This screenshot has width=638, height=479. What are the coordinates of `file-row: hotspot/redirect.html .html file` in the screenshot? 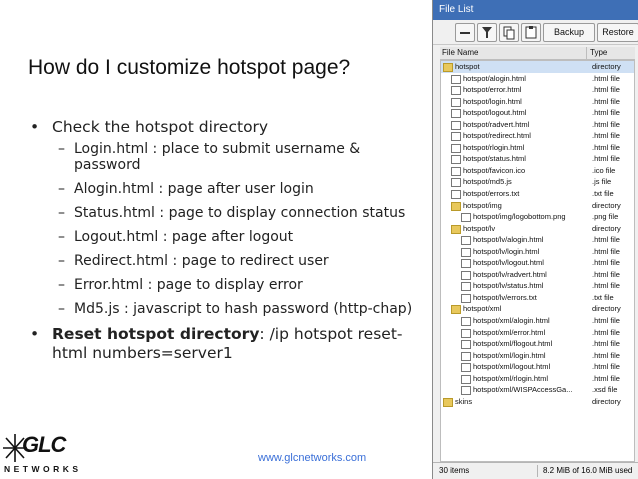 It's located at (537, 136).